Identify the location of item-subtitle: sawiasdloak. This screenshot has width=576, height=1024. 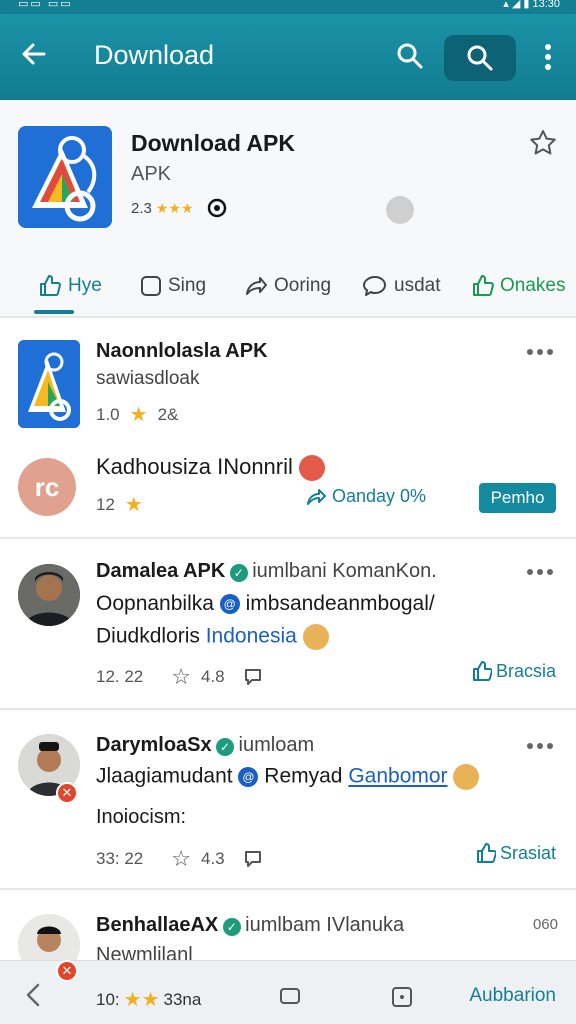
(148, 378).